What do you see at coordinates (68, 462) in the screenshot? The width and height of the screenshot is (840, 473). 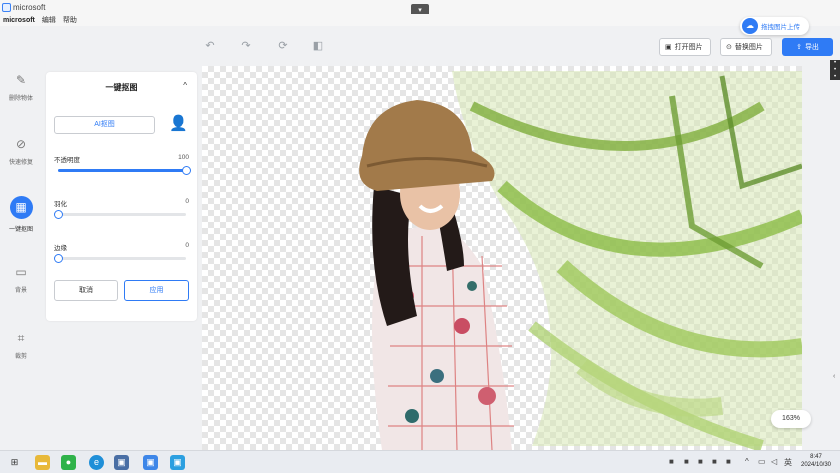 I see `wechat-icon: ●` at bounding box center [68, 462].